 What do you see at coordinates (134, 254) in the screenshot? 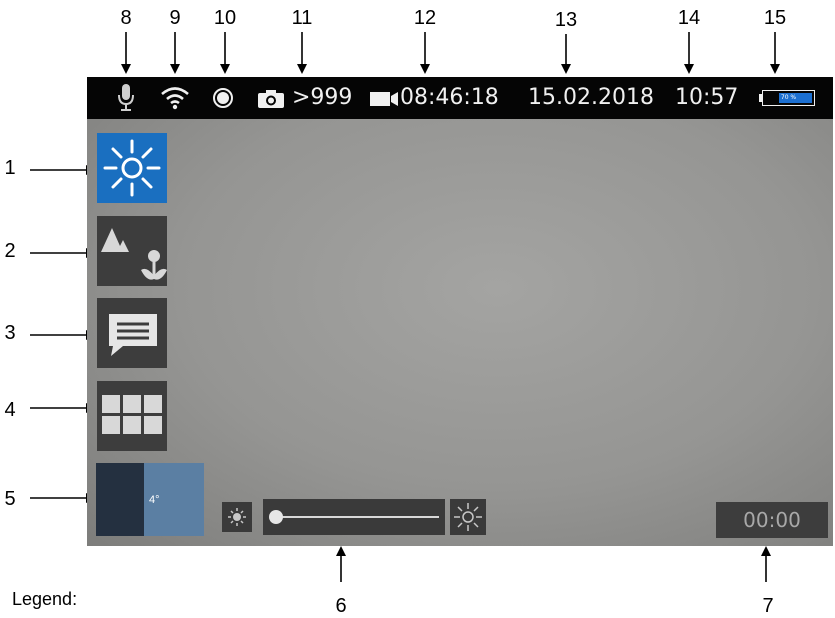
I see `image-mode-icon` at bounding box center [134, 254].